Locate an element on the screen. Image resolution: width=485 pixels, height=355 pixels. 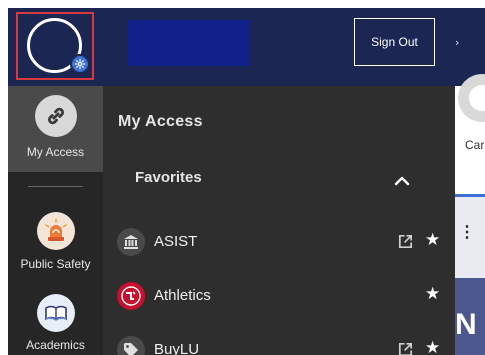
favorite-item-label: ASIST is located at coordinates (176, 241).